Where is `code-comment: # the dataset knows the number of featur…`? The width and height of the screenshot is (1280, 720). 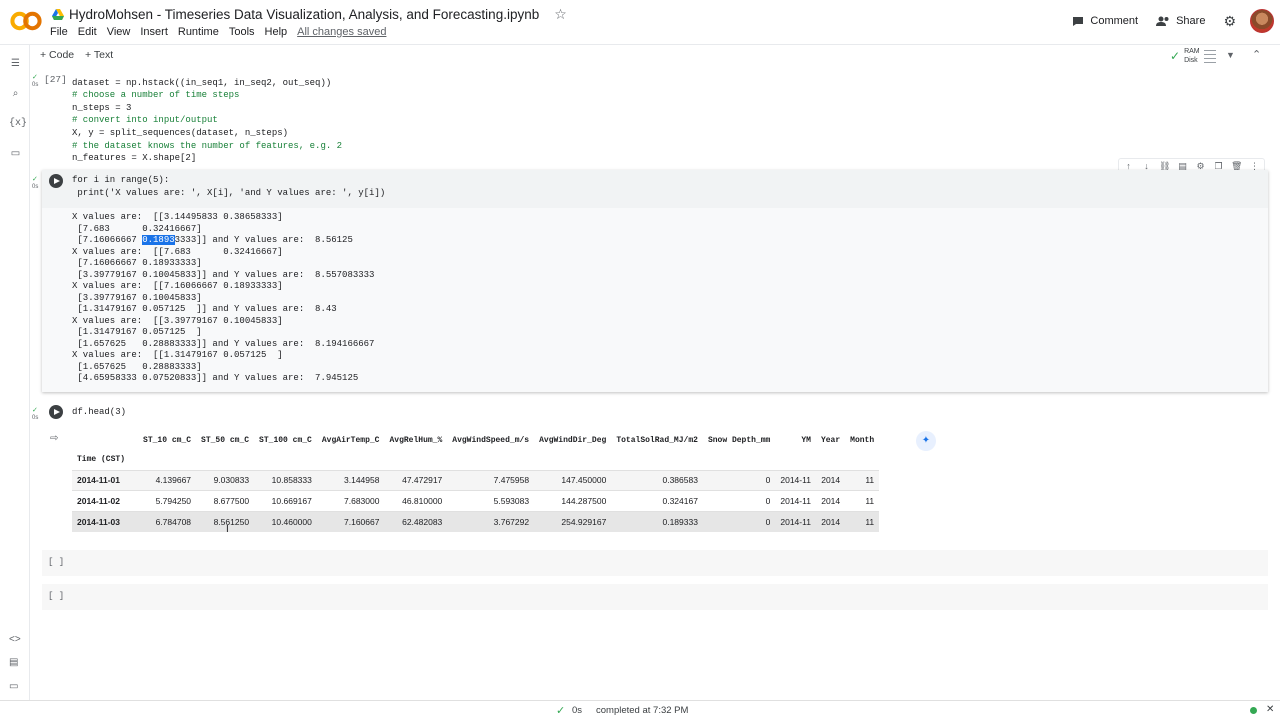
code-comment: # the dataset knows the number of featur… is located at coordinates (207, 145).